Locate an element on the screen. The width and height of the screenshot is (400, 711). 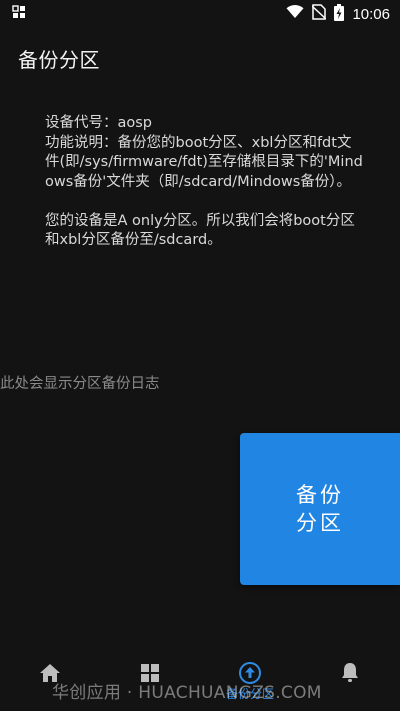
wifi-icon is located at coordinates (295, 14).